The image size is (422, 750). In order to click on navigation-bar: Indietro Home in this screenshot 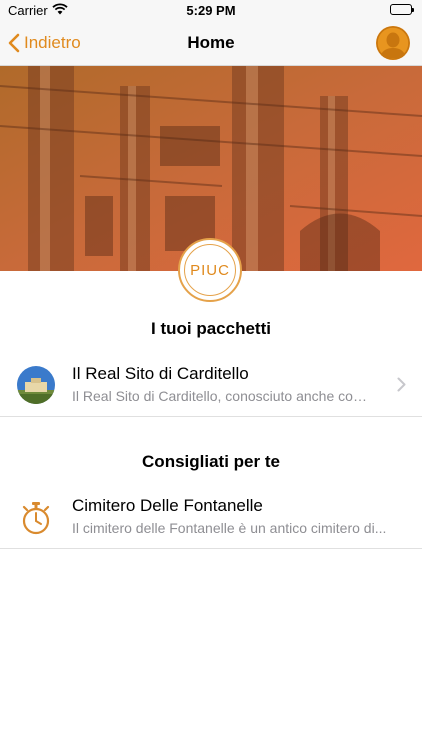, I will do `click(211, 43)`.